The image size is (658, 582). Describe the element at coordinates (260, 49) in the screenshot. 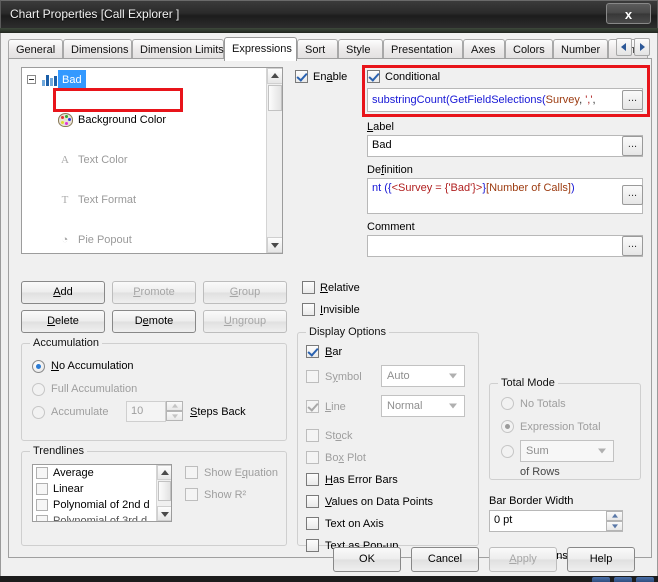

I see `tab-expressions: Expressions` at that location.